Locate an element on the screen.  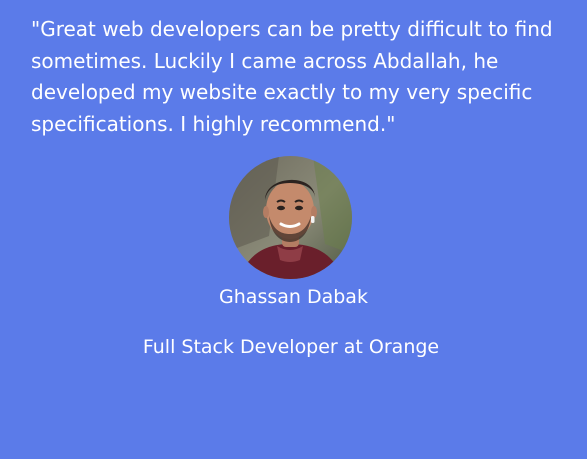
author-avatar is located at coordinates (290, 217).